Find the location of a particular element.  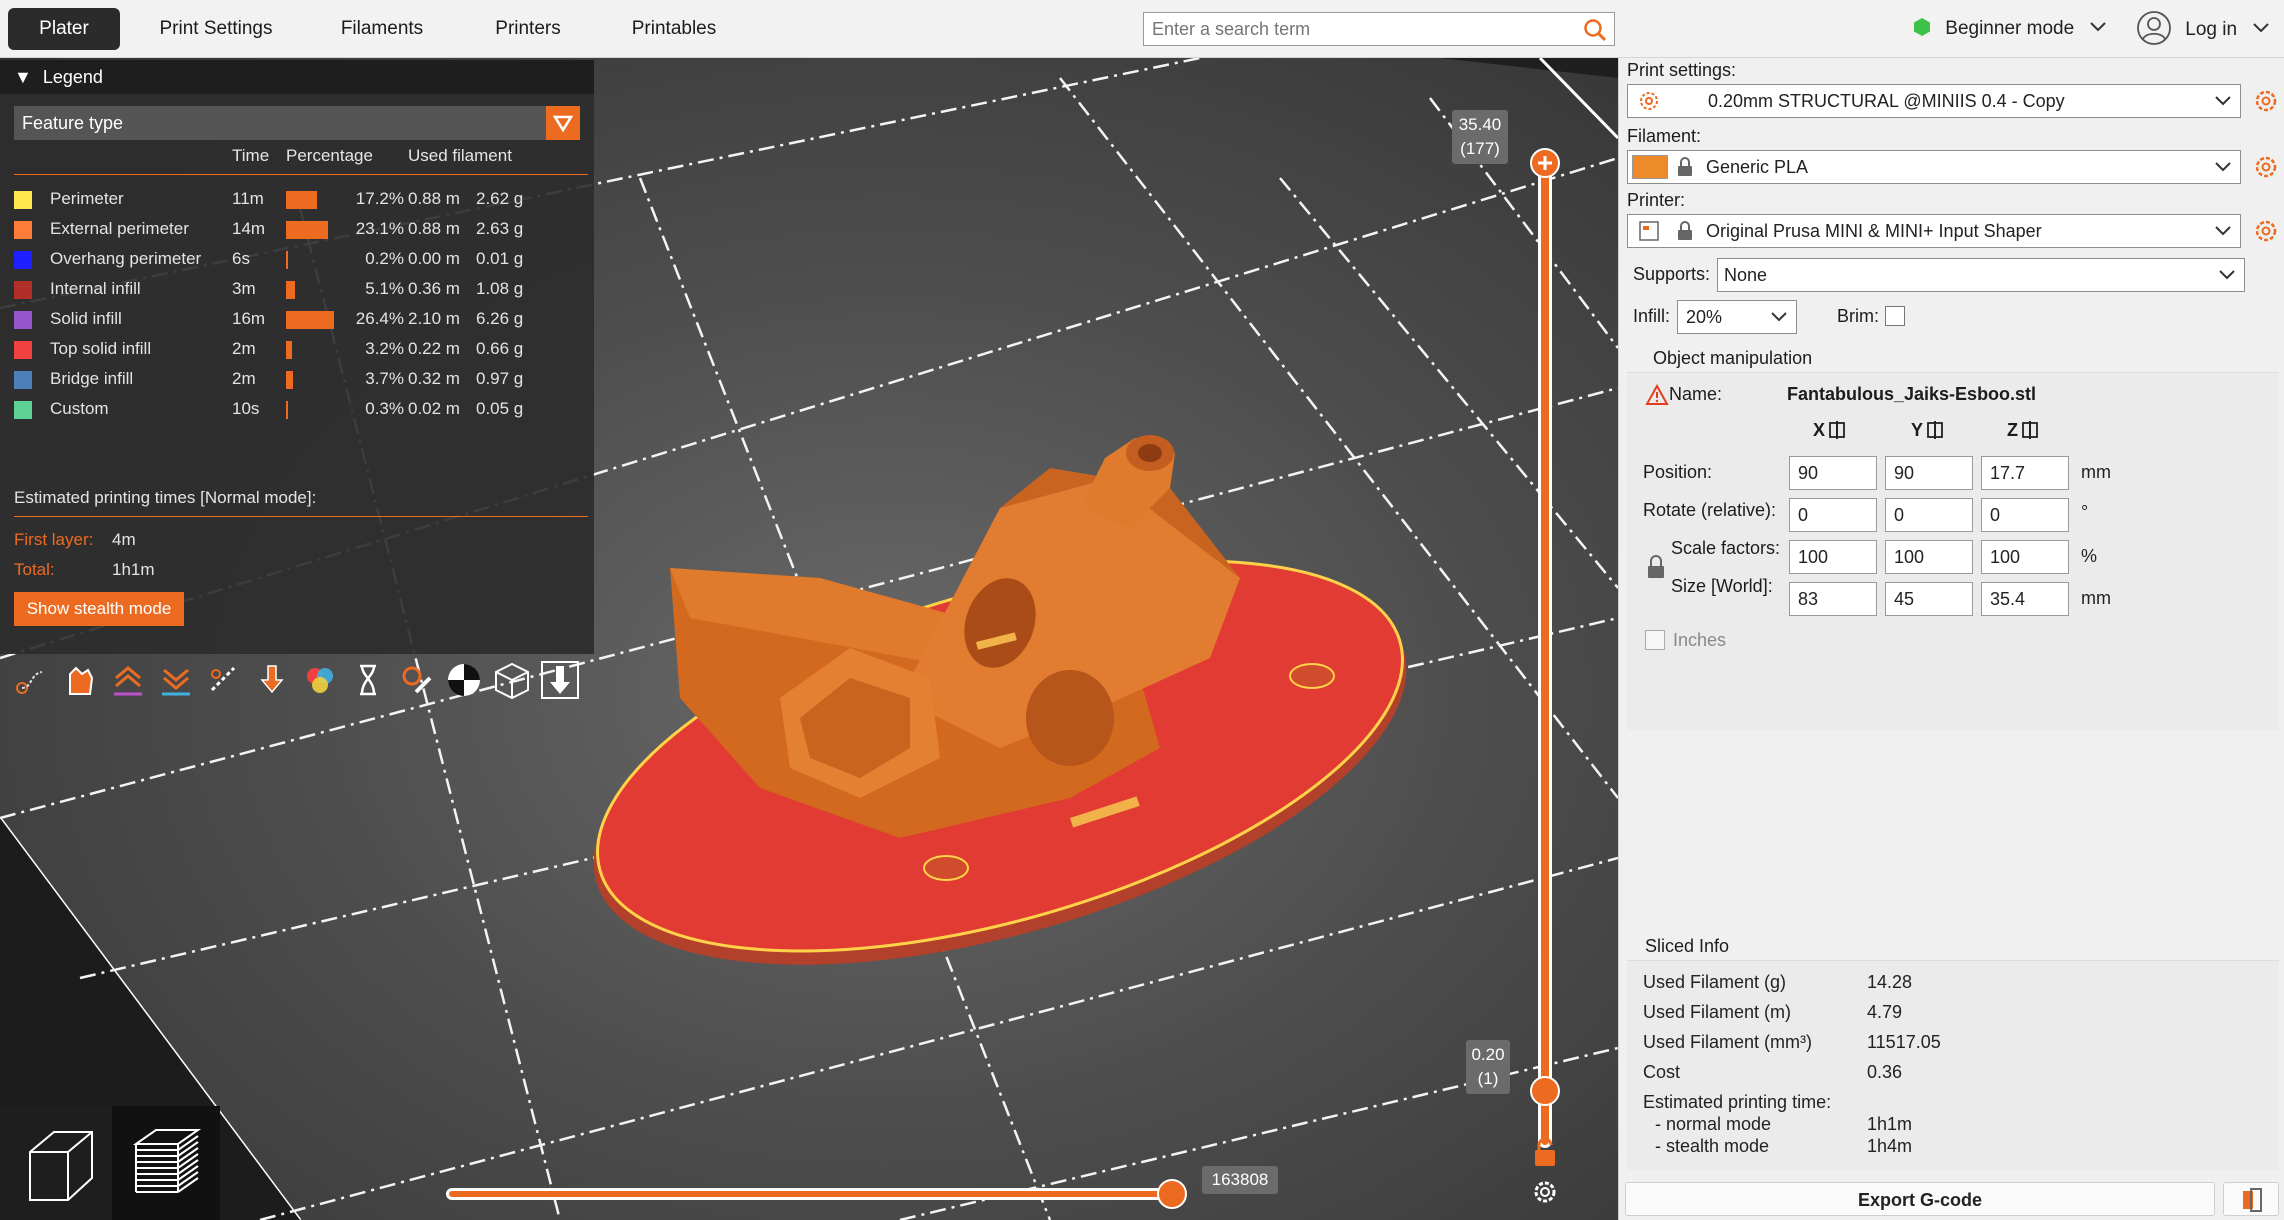

view-type-combo: Feature type is located at coordinates (297, 123).